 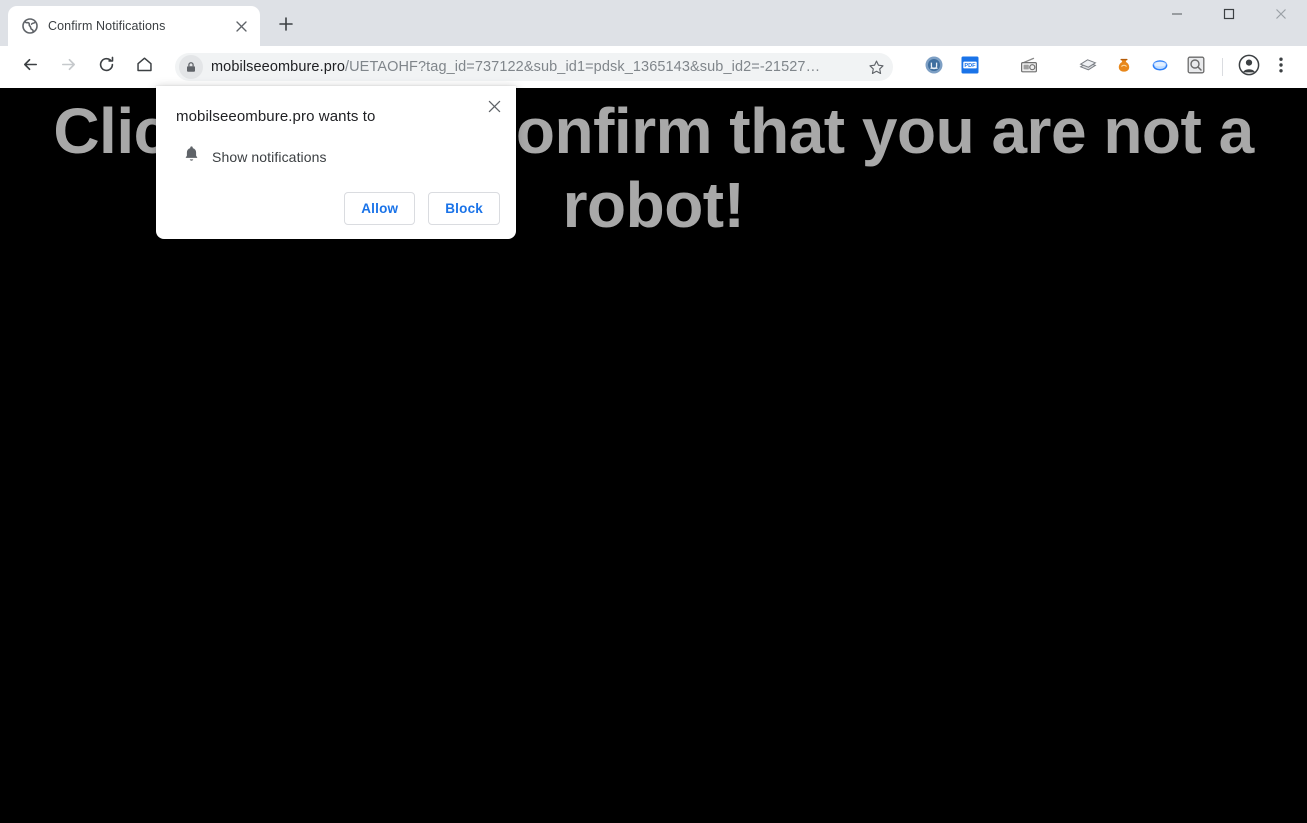 I want to click on window-controls, so click(x=1229, y=16).